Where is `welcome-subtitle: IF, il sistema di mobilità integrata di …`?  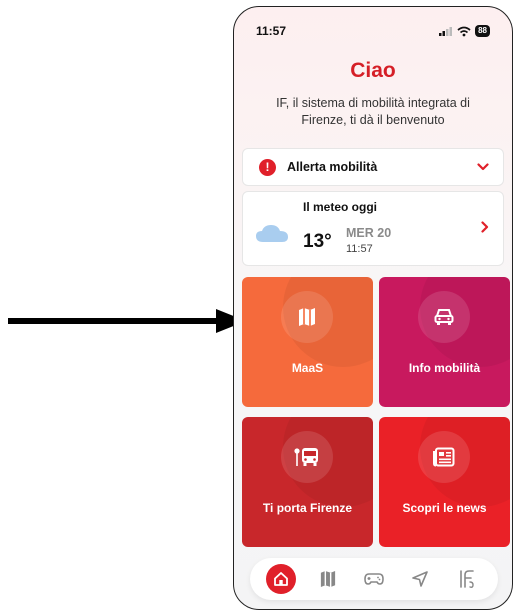 welcome-subtitle: IF, il sistema di mobilità integrata di … is located at coordinates (373, 111).